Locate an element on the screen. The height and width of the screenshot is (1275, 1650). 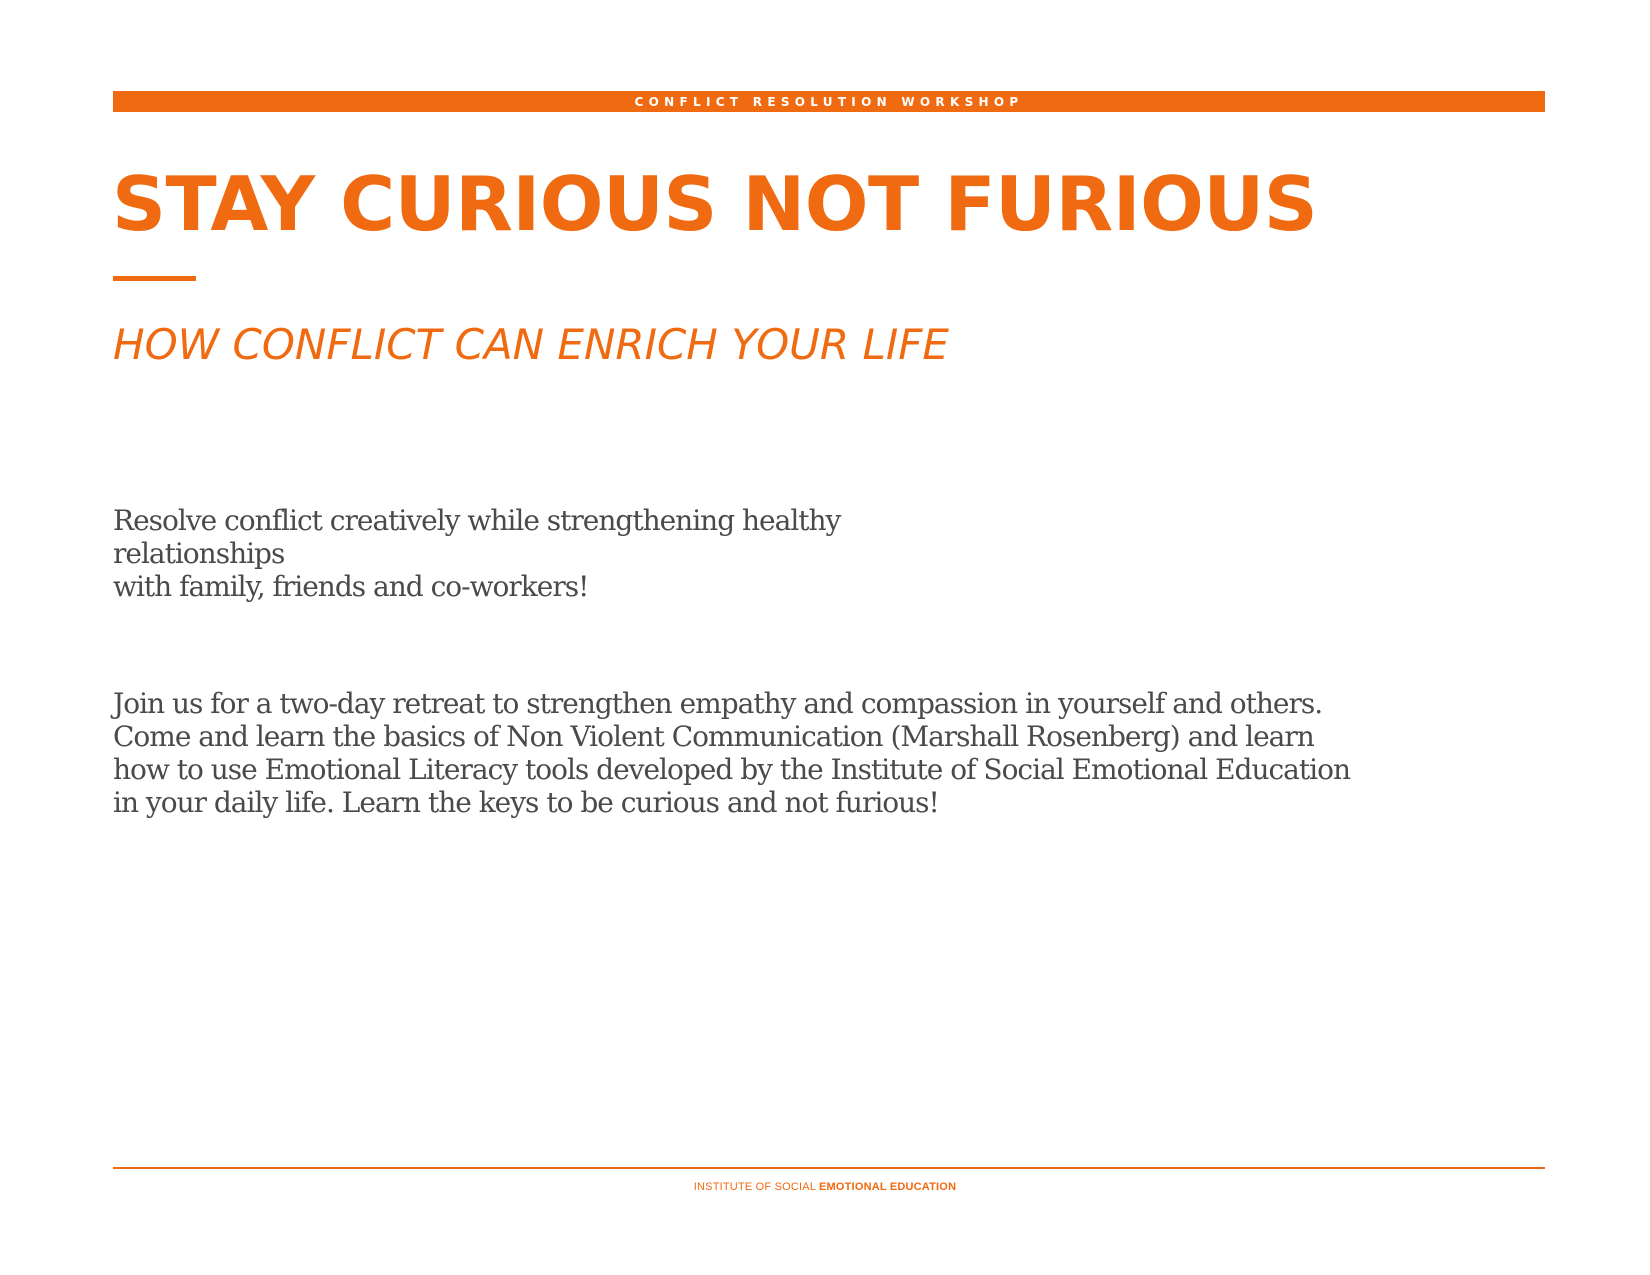
tagline-line: with family, friends and co-workers! is located at coordinates (351, 586).